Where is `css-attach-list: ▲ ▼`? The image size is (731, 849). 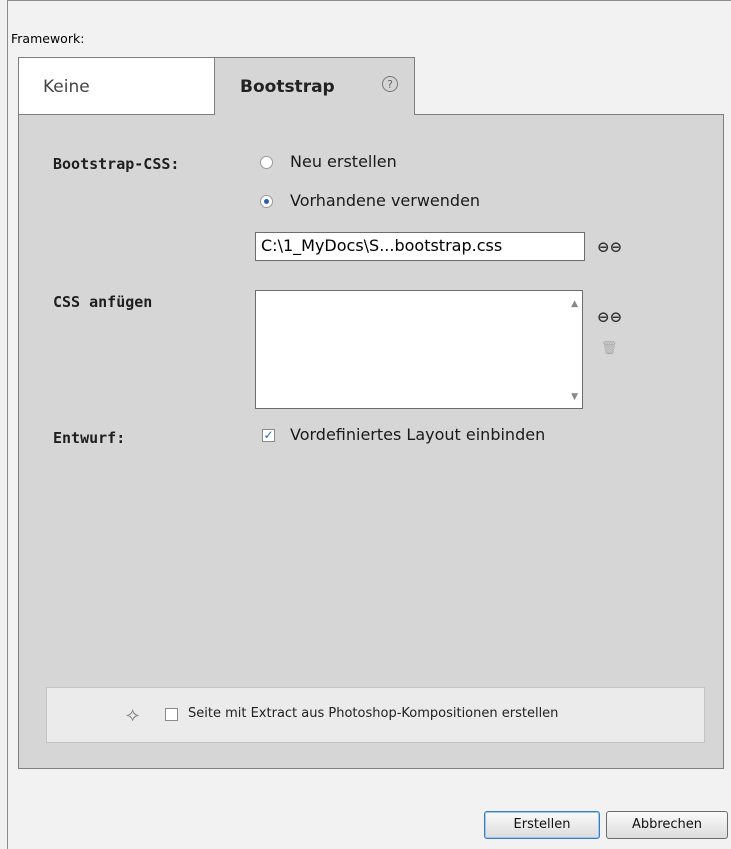 css-attach-list: ▲ ▼ is located at coordinates (419, 349).